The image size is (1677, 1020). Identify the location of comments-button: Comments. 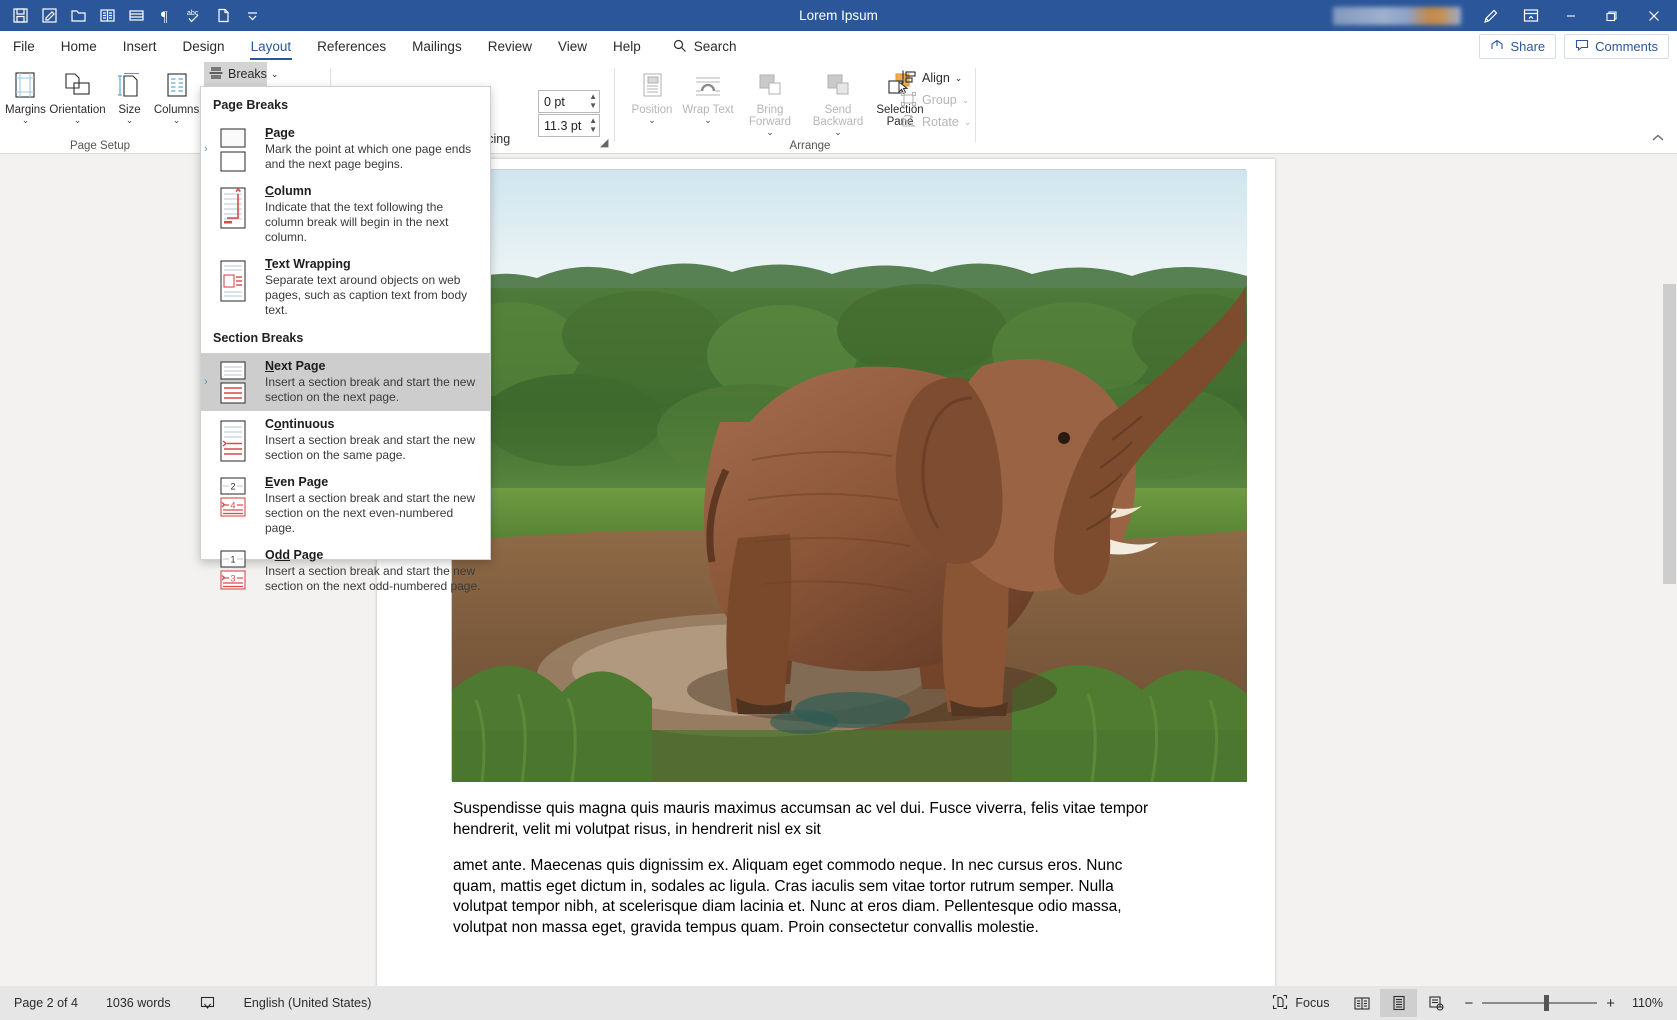
(1616, 46).